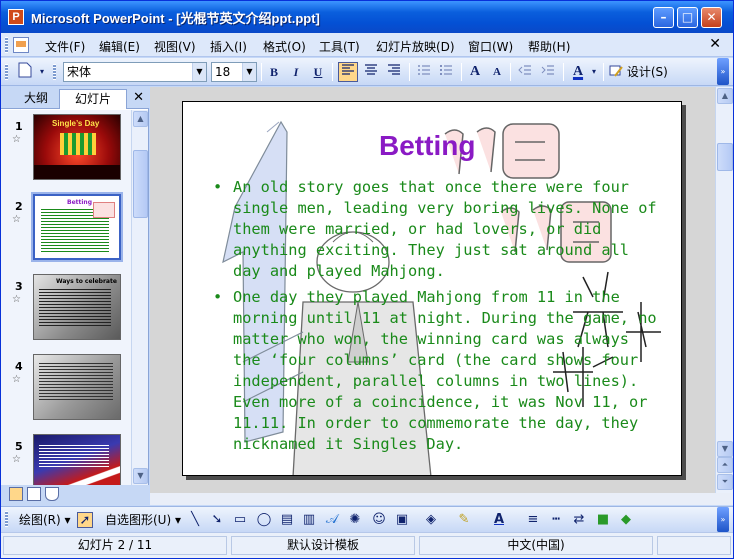 This screenshot has width=734, height=559. I want to click on menu-window: 窗口(W), so click(490, 46).